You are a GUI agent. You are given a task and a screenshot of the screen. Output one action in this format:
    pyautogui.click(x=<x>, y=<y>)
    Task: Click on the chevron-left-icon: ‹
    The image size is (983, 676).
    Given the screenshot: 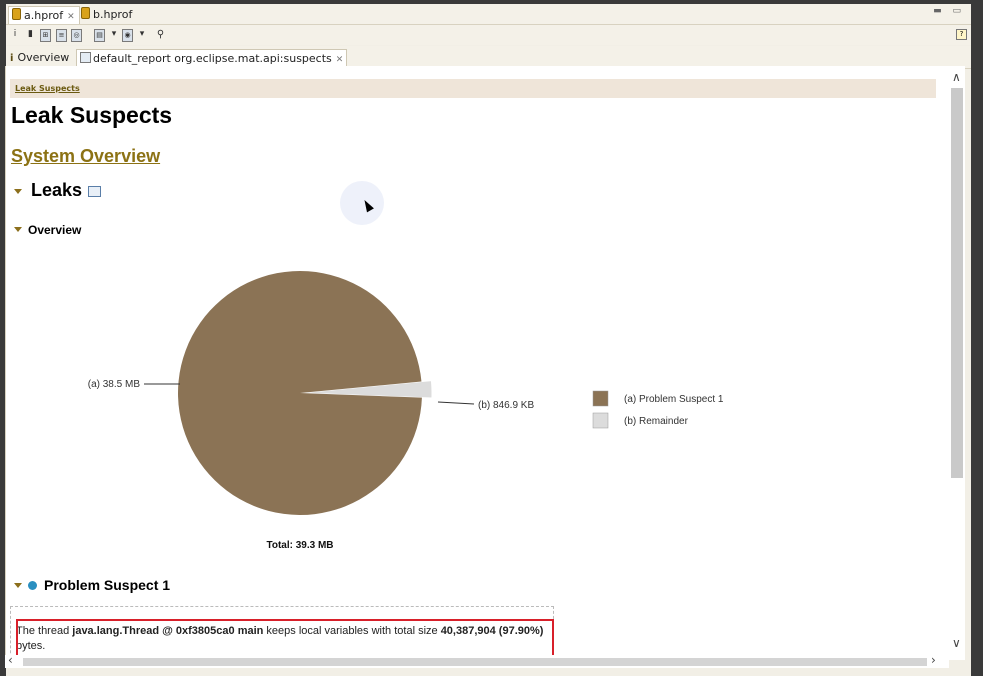 What is the action you would take?
    pyautogui.click(x=10, y=660)
    